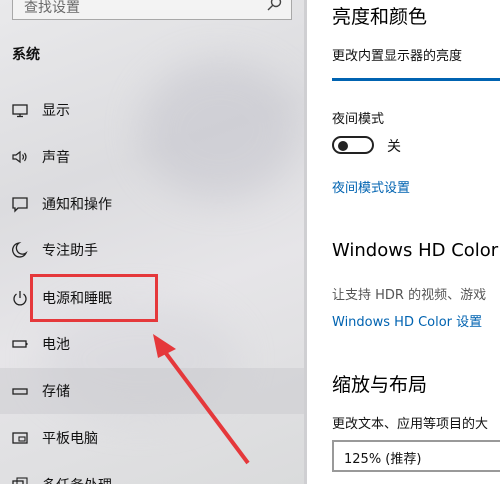  Describe the element at coordinates (52, 8) in the screenshot. I see `search-placeholder: 查找设置` at that location.